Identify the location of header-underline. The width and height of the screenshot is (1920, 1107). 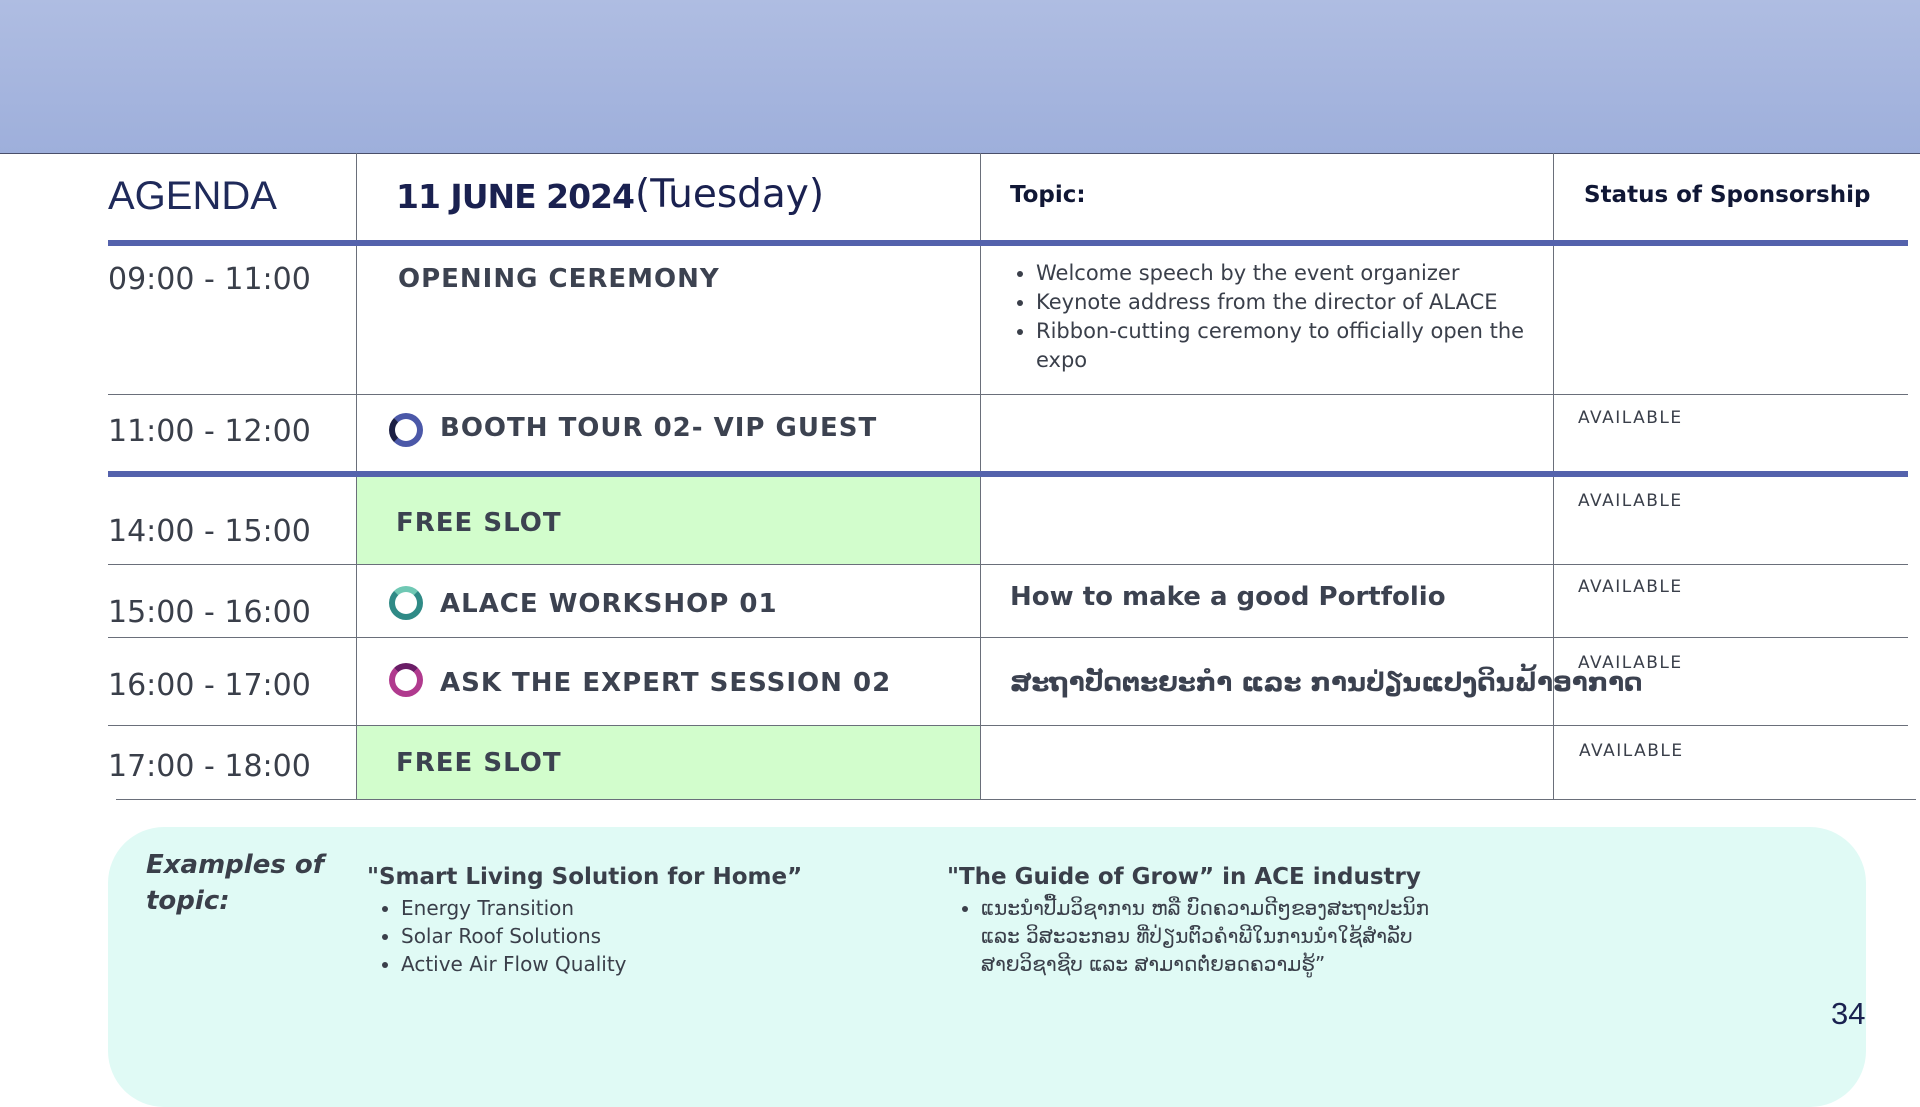
(1008, 243).